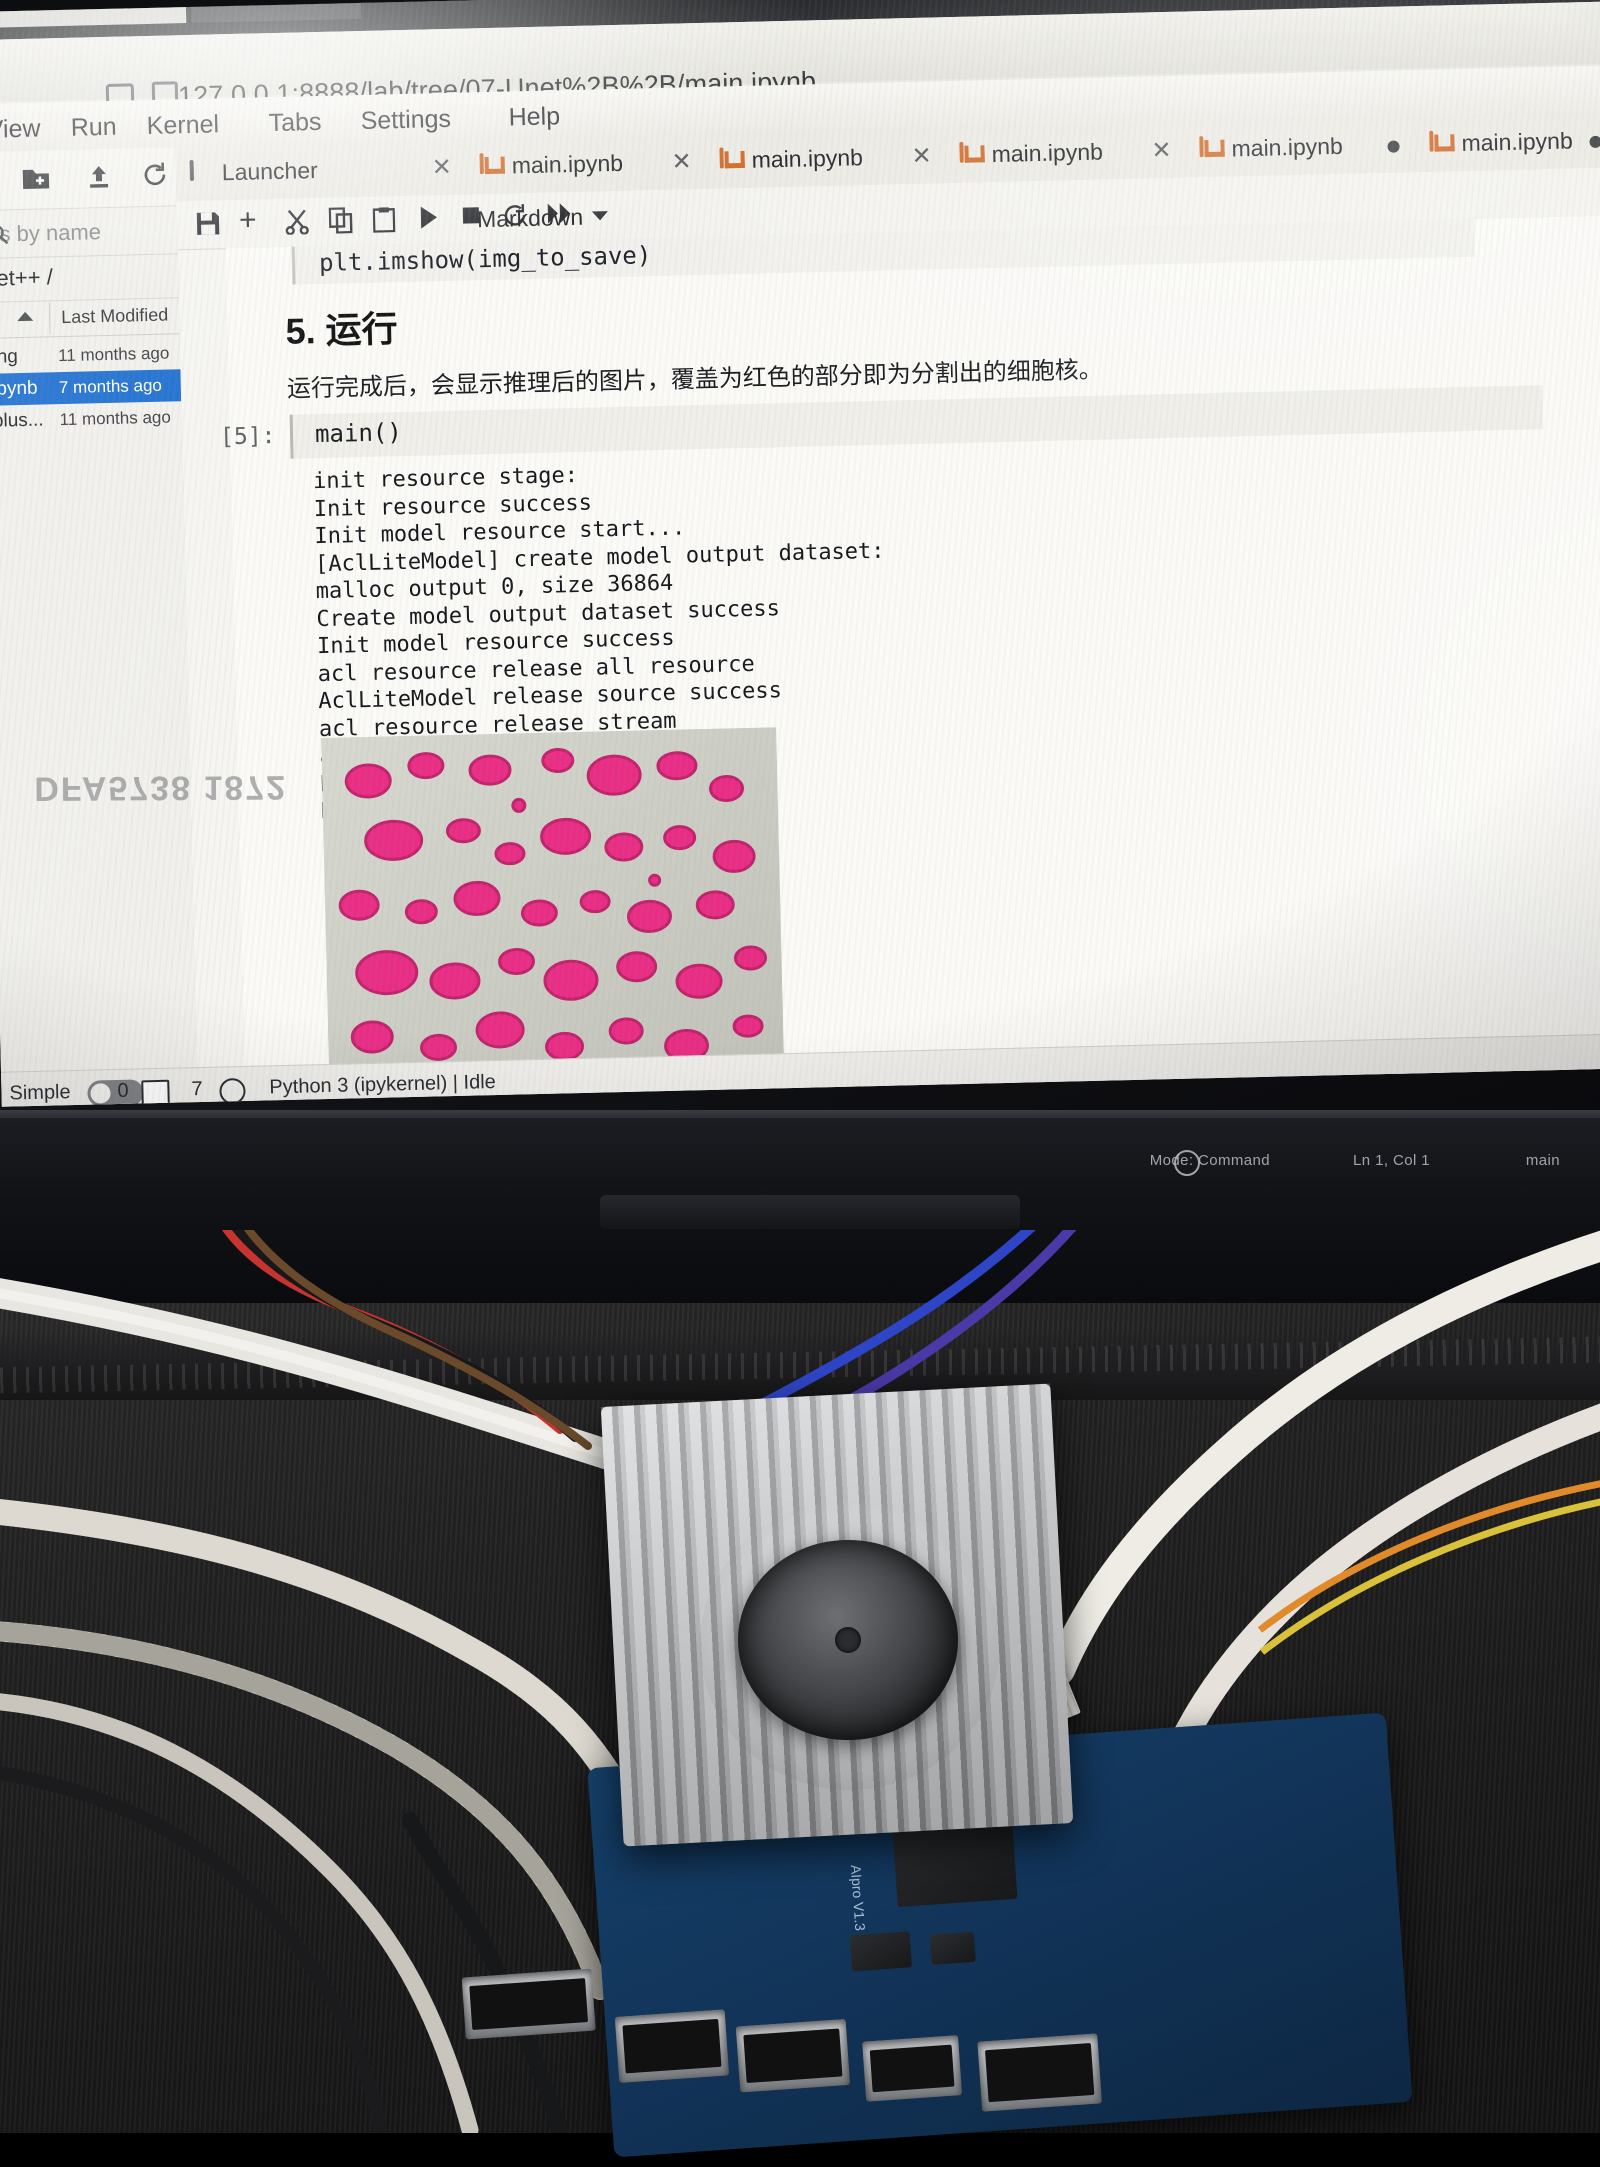  What do you see at coordinates (341, 223) in the screenshot?
I see `copy-icon` at bounding box center [341, 223].